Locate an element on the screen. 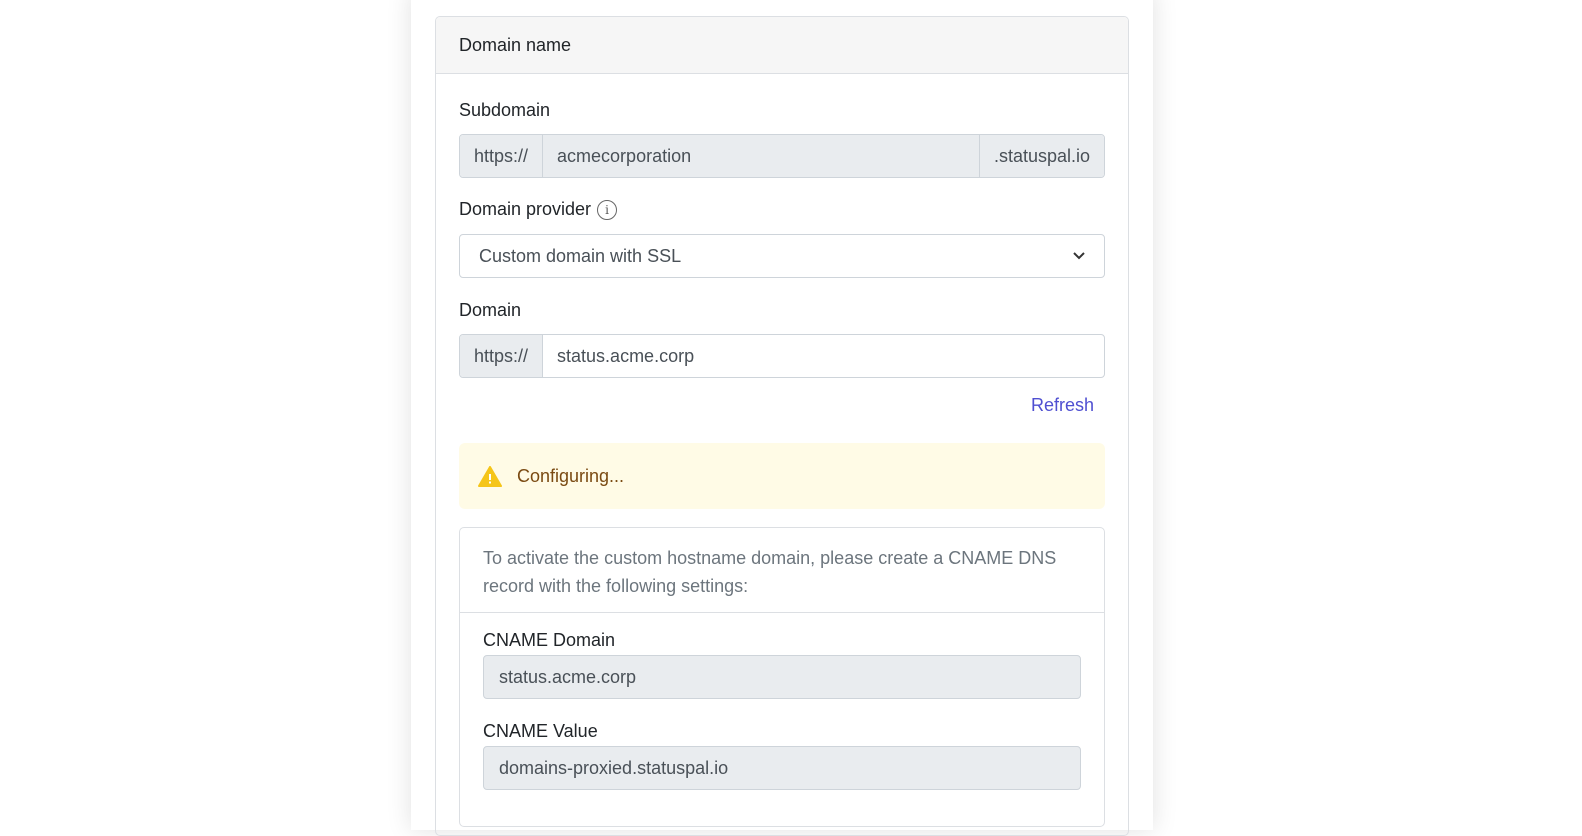  subdomain-input: acmecorporation is located at coordinates (761, 156).